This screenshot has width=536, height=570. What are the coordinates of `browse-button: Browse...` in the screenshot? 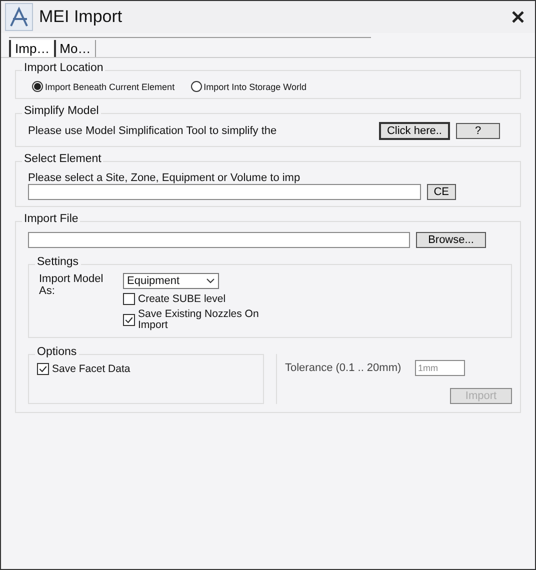 It's located at (451, 240).